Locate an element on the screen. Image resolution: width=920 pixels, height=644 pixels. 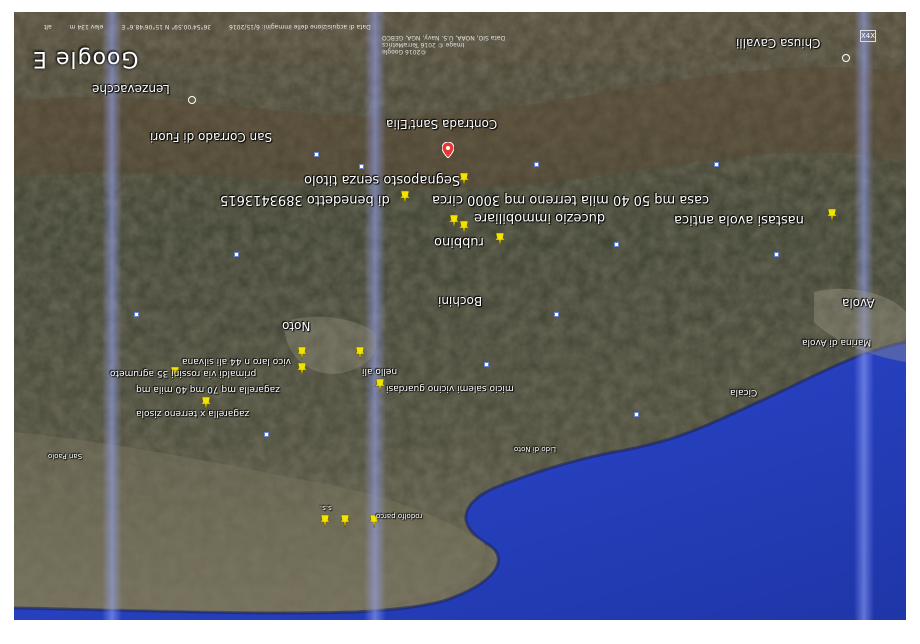
copyright-line: Image © 2016 TerraMetrics is located at coordinates (423, 44).